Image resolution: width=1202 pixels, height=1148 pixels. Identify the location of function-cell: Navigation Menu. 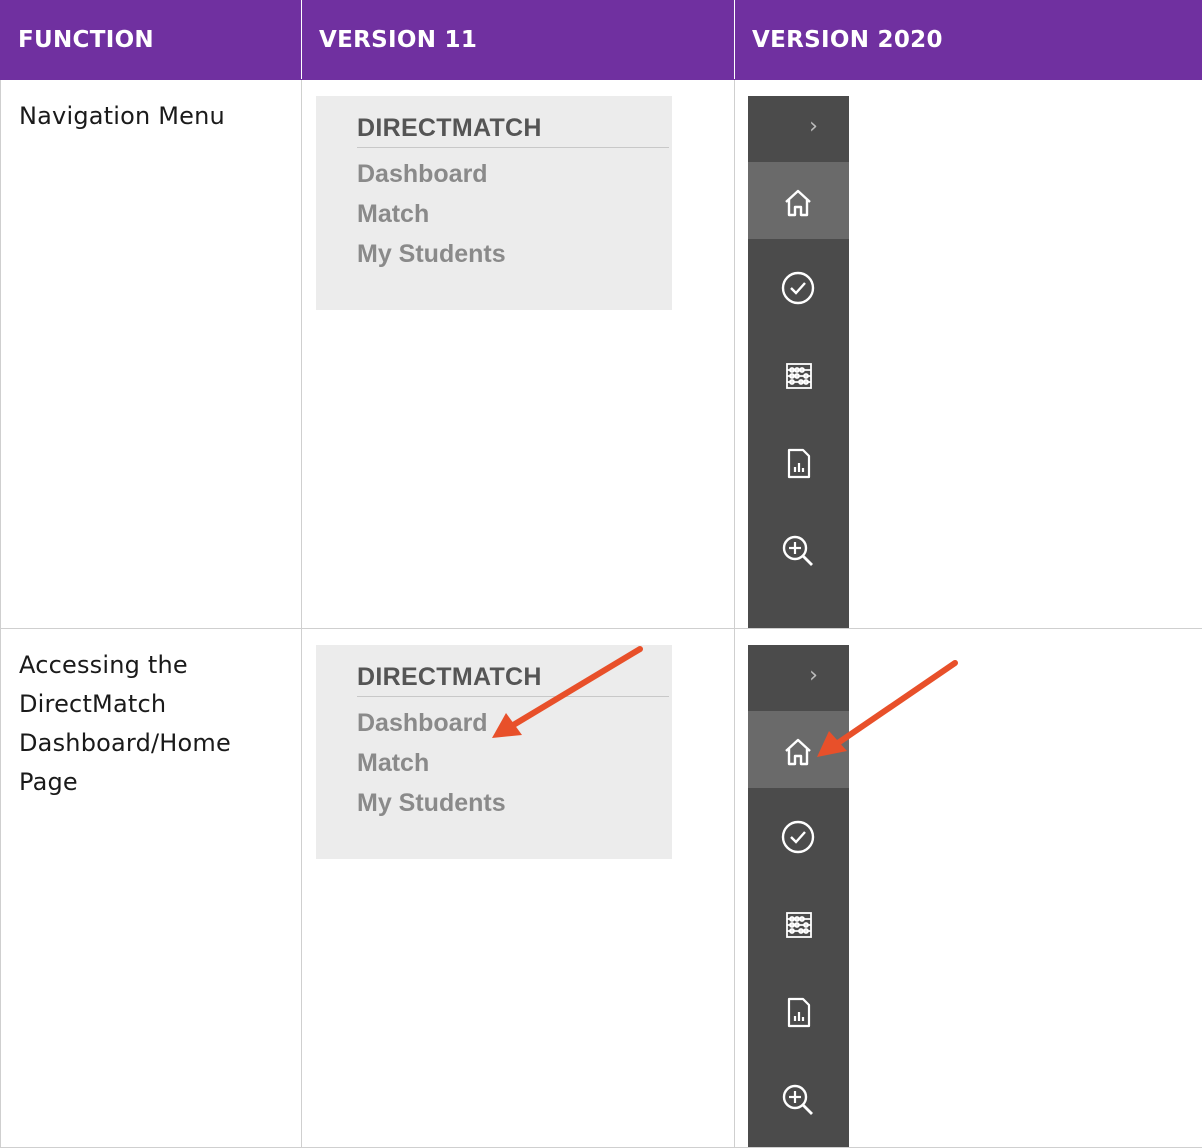
(151, 354).